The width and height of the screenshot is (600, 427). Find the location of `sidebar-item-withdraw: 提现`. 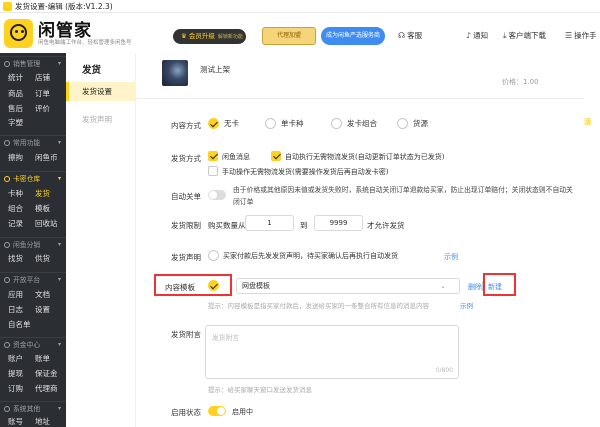

sidebar-item-withdraw: 提现 is located at coordinates (15, 373).